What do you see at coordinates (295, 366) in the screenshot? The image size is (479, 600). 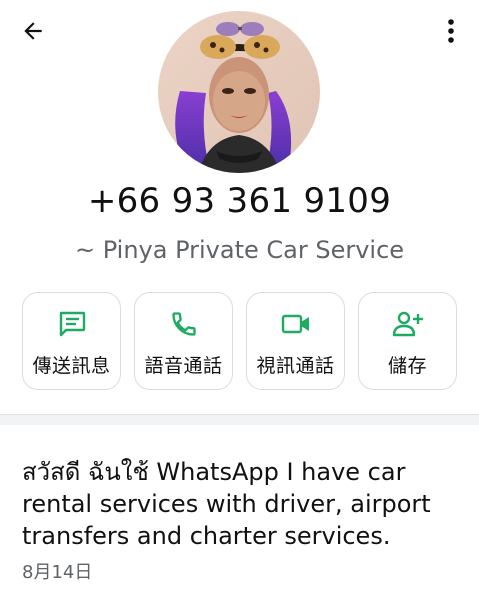 I see `video-call-label: 視訊通話` at bounding box center [295, 366].